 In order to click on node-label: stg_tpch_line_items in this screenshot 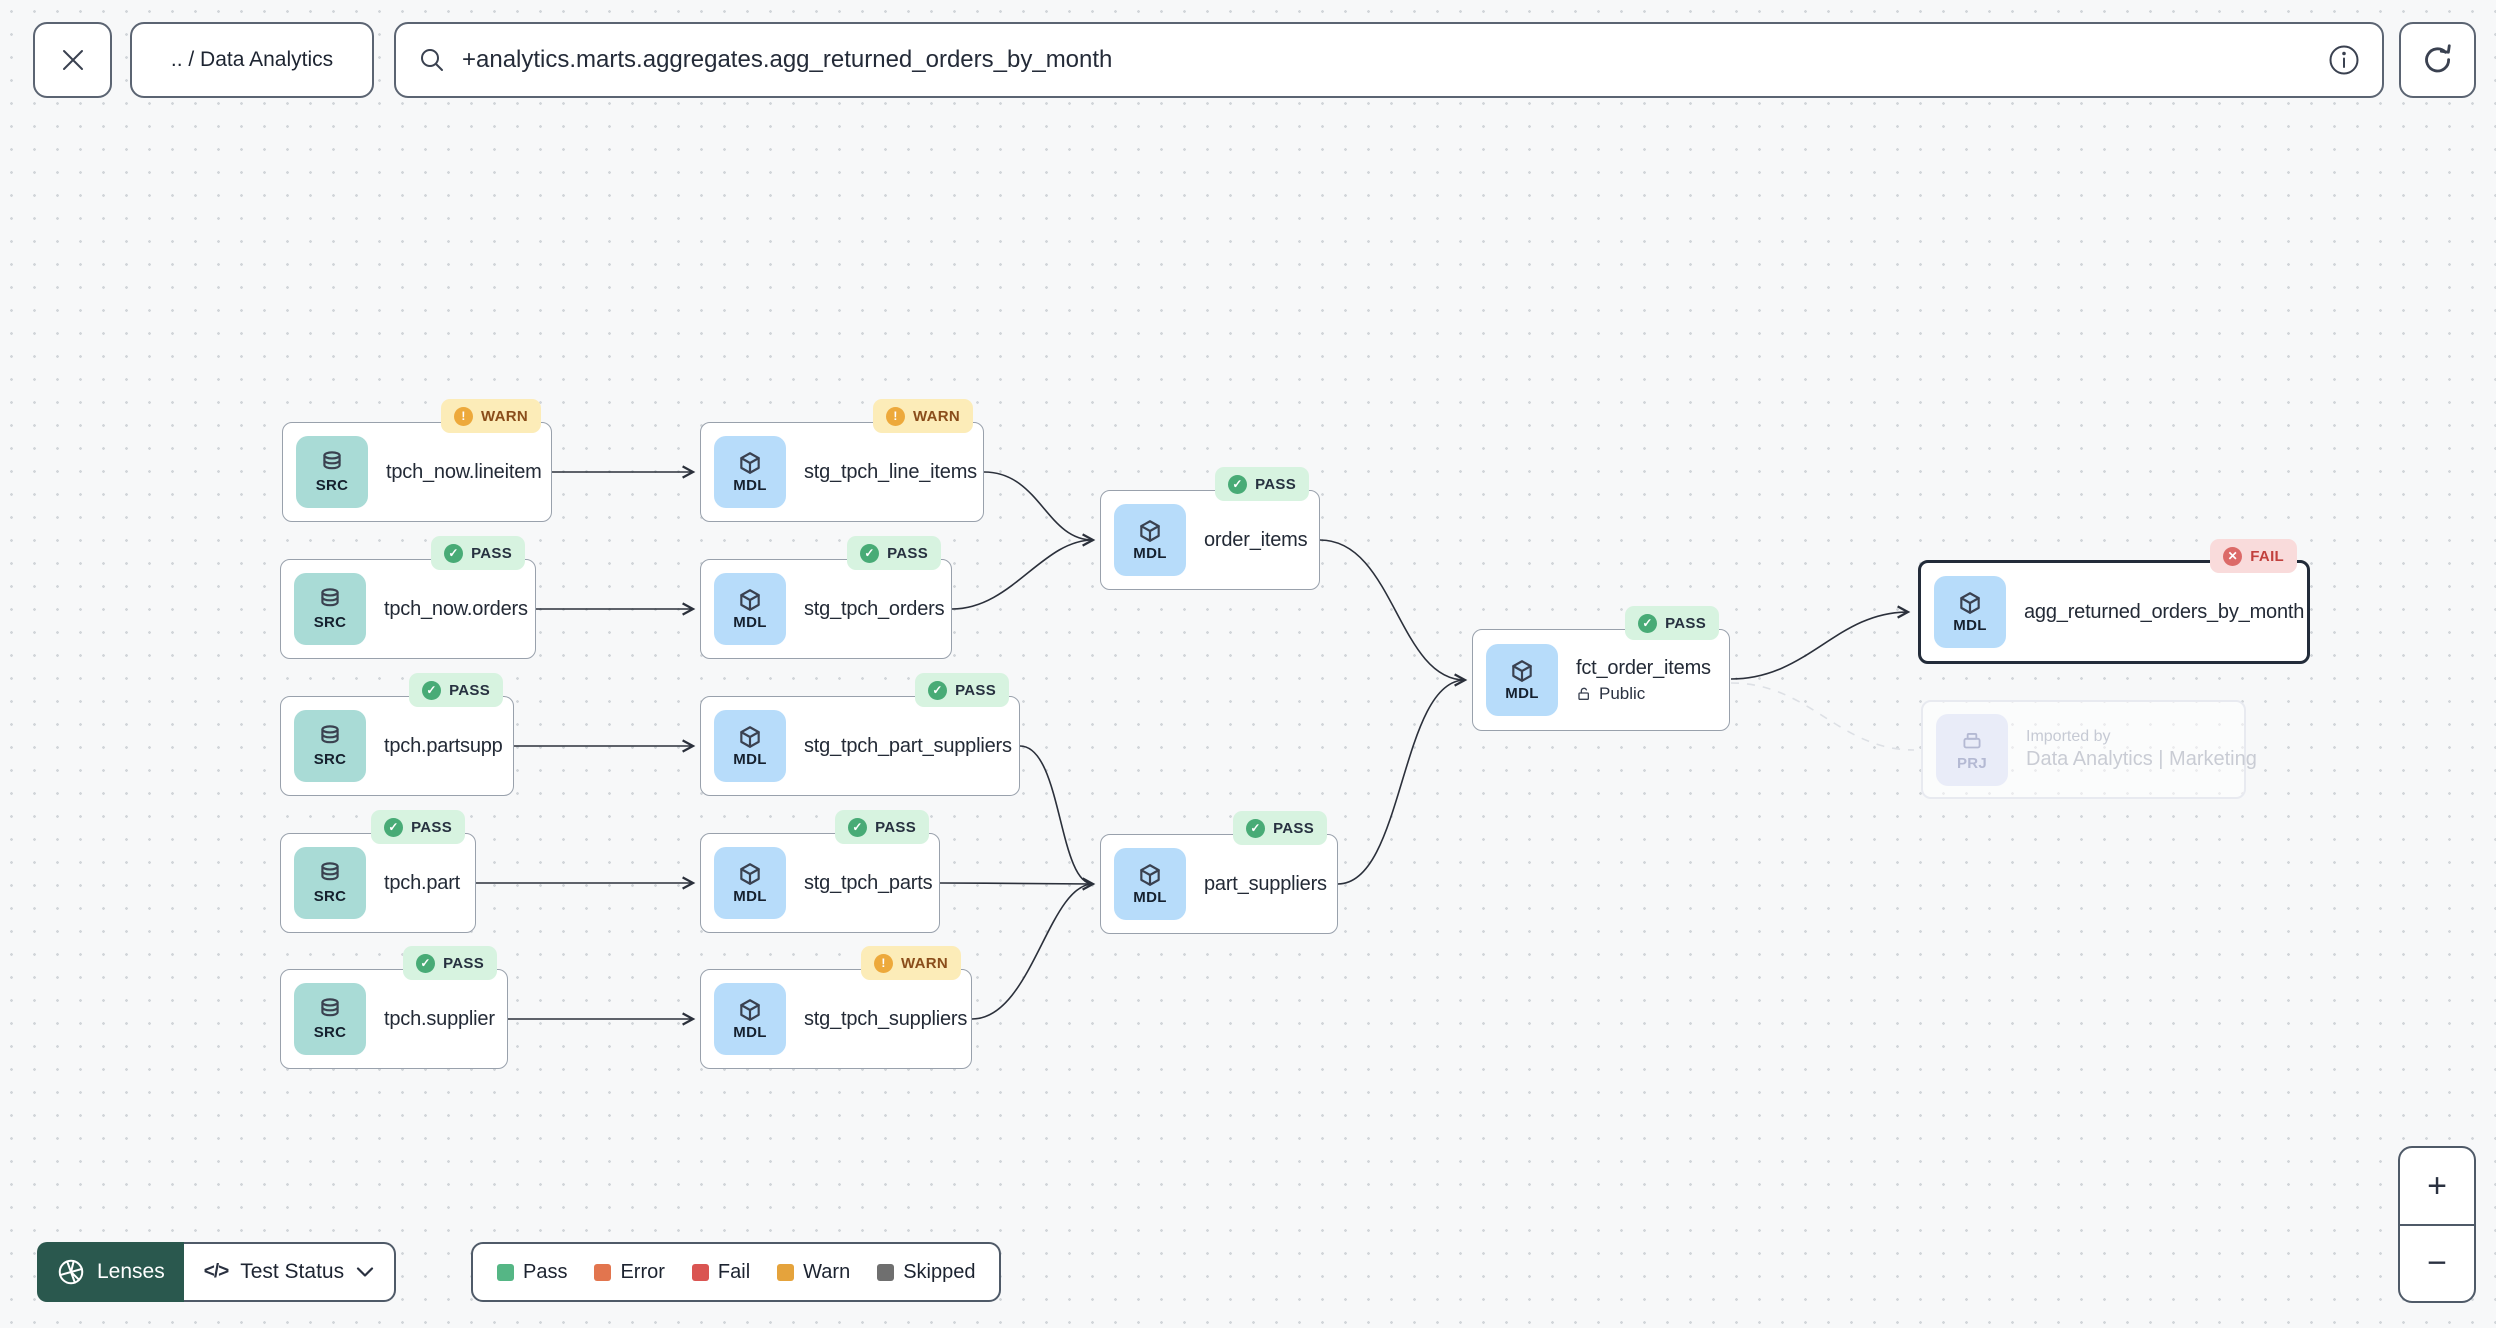, I will do `click(890, 471)`.